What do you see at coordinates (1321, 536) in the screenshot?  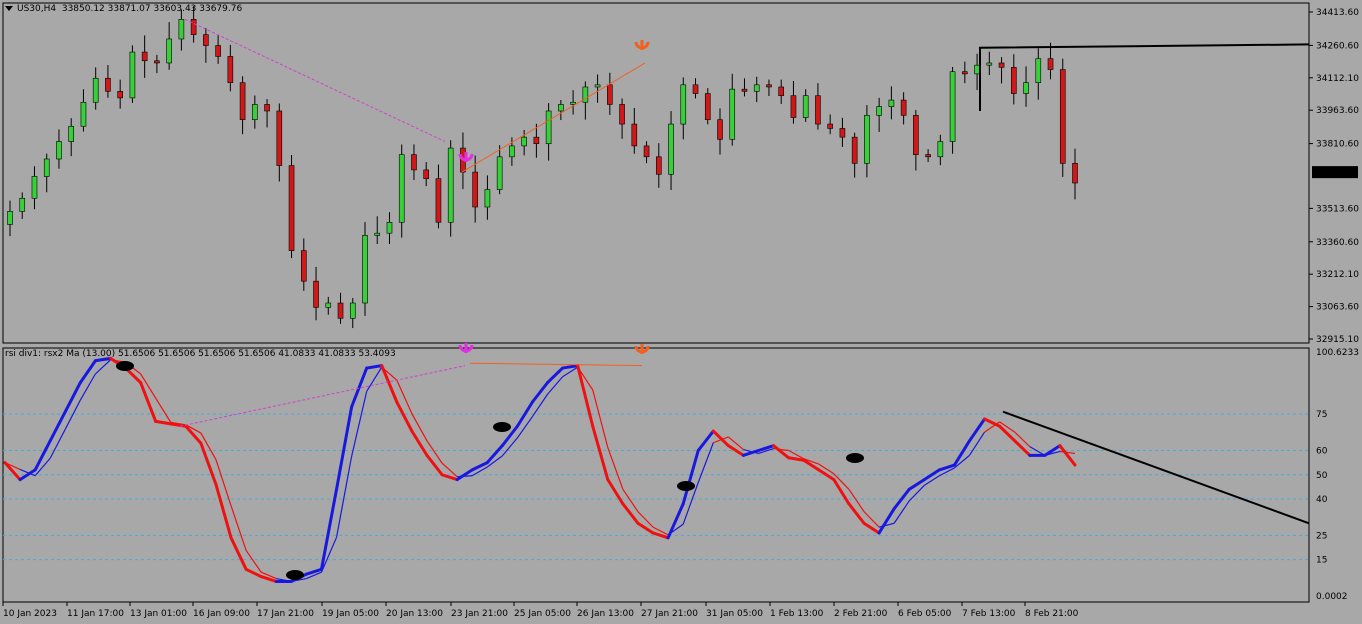 I see `rsi-tick-label: 25` at bounding box center [1321, 536].